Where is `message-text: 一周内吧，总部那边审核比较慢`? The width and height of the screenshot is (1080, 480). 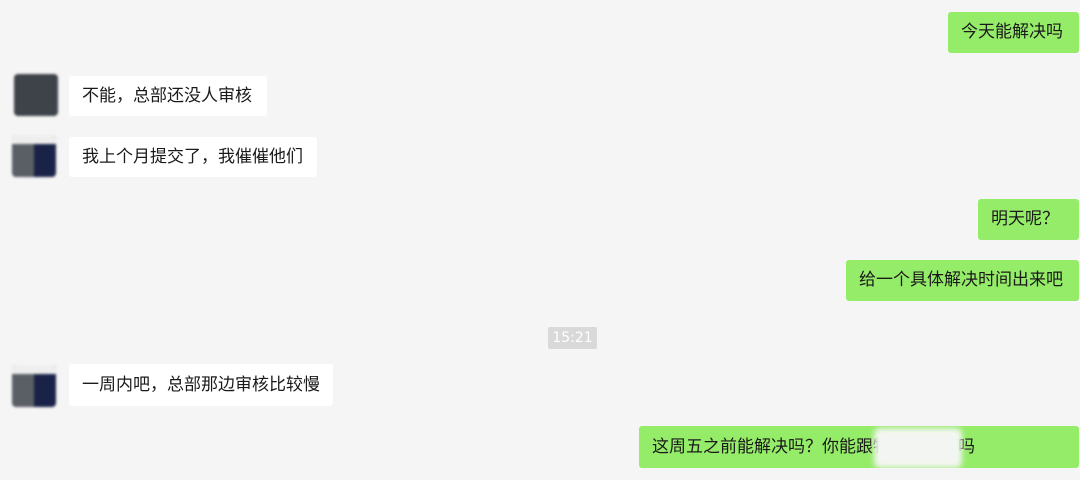
message-text: 一周内吧，总部那边审核比较慢 is located at coordinates (201, 384).